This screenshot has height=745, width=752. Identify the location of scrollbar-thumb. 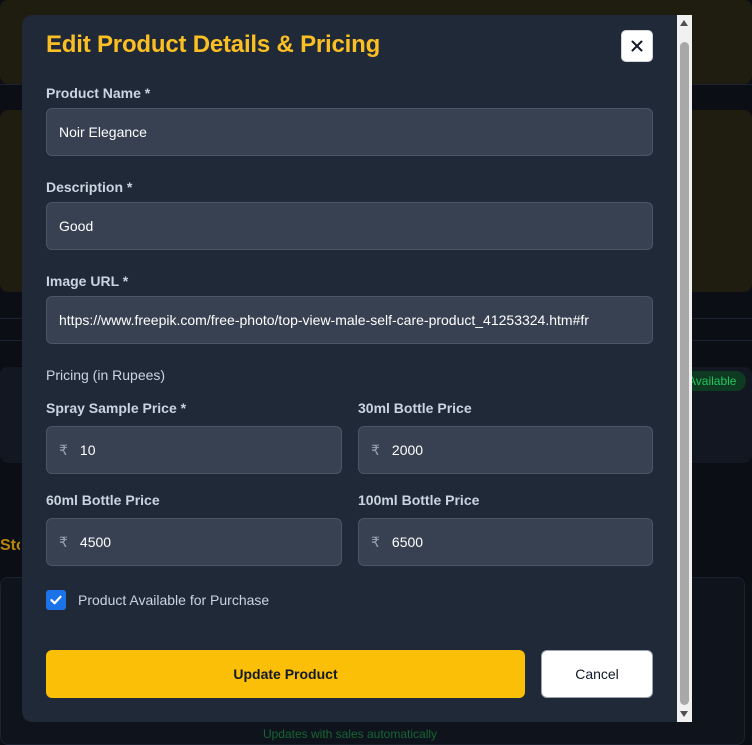
(684, 373).